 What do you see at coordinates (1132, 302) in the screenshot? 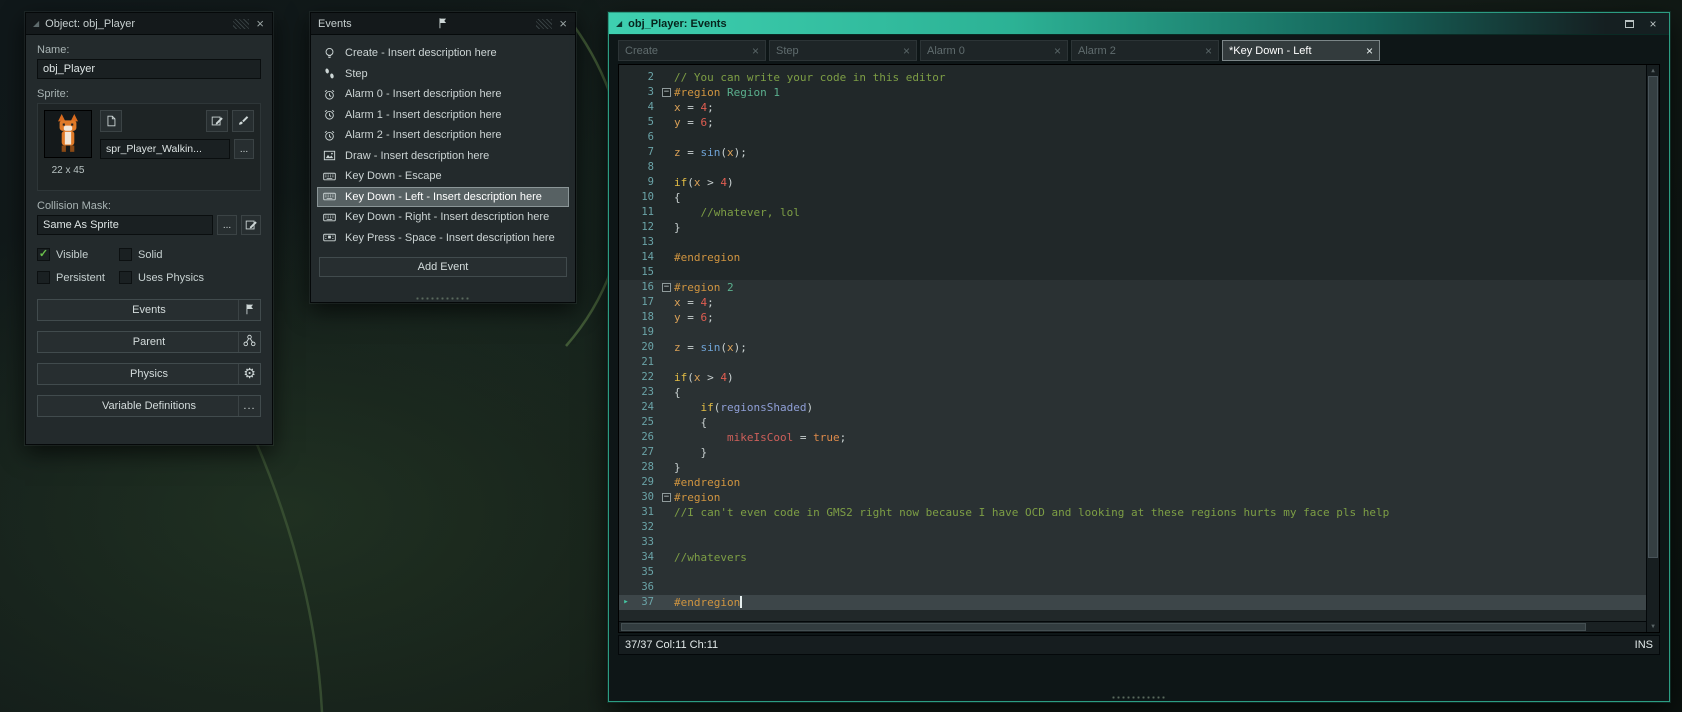
I see `code-line: 17 x = 4;` at bounding box center [1132, 302].